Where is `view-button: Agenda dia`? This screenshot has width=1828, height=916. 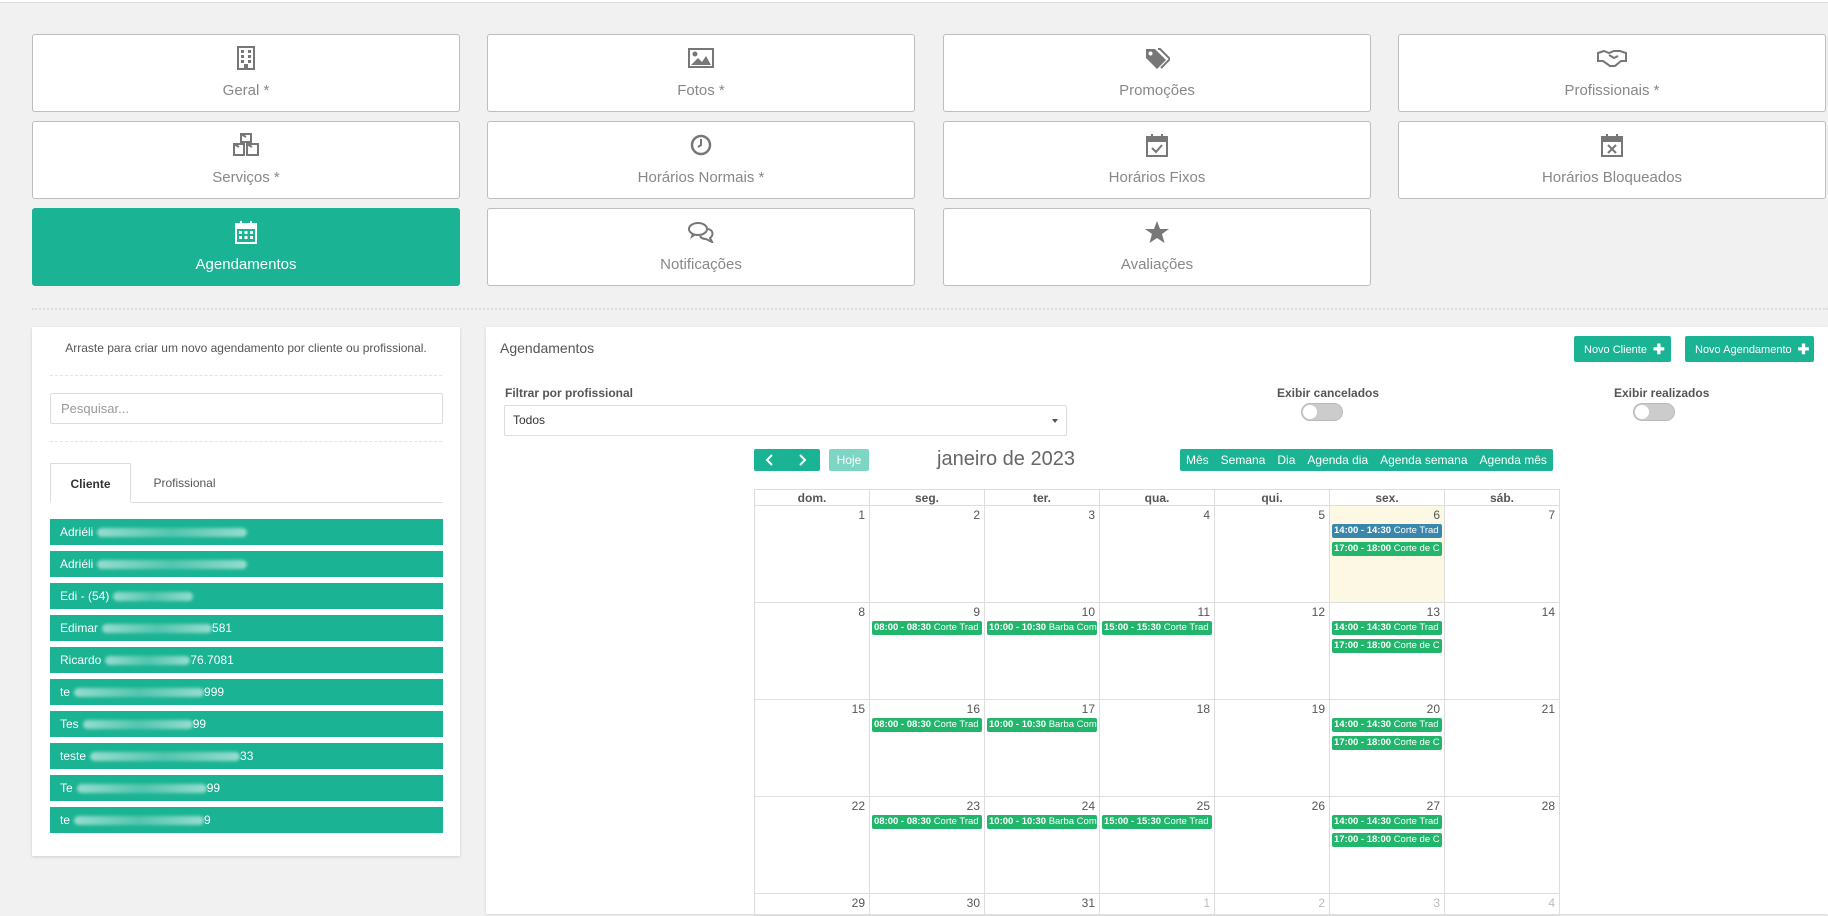
view-button: Agenda dia is located at coordinates (1337, 460).